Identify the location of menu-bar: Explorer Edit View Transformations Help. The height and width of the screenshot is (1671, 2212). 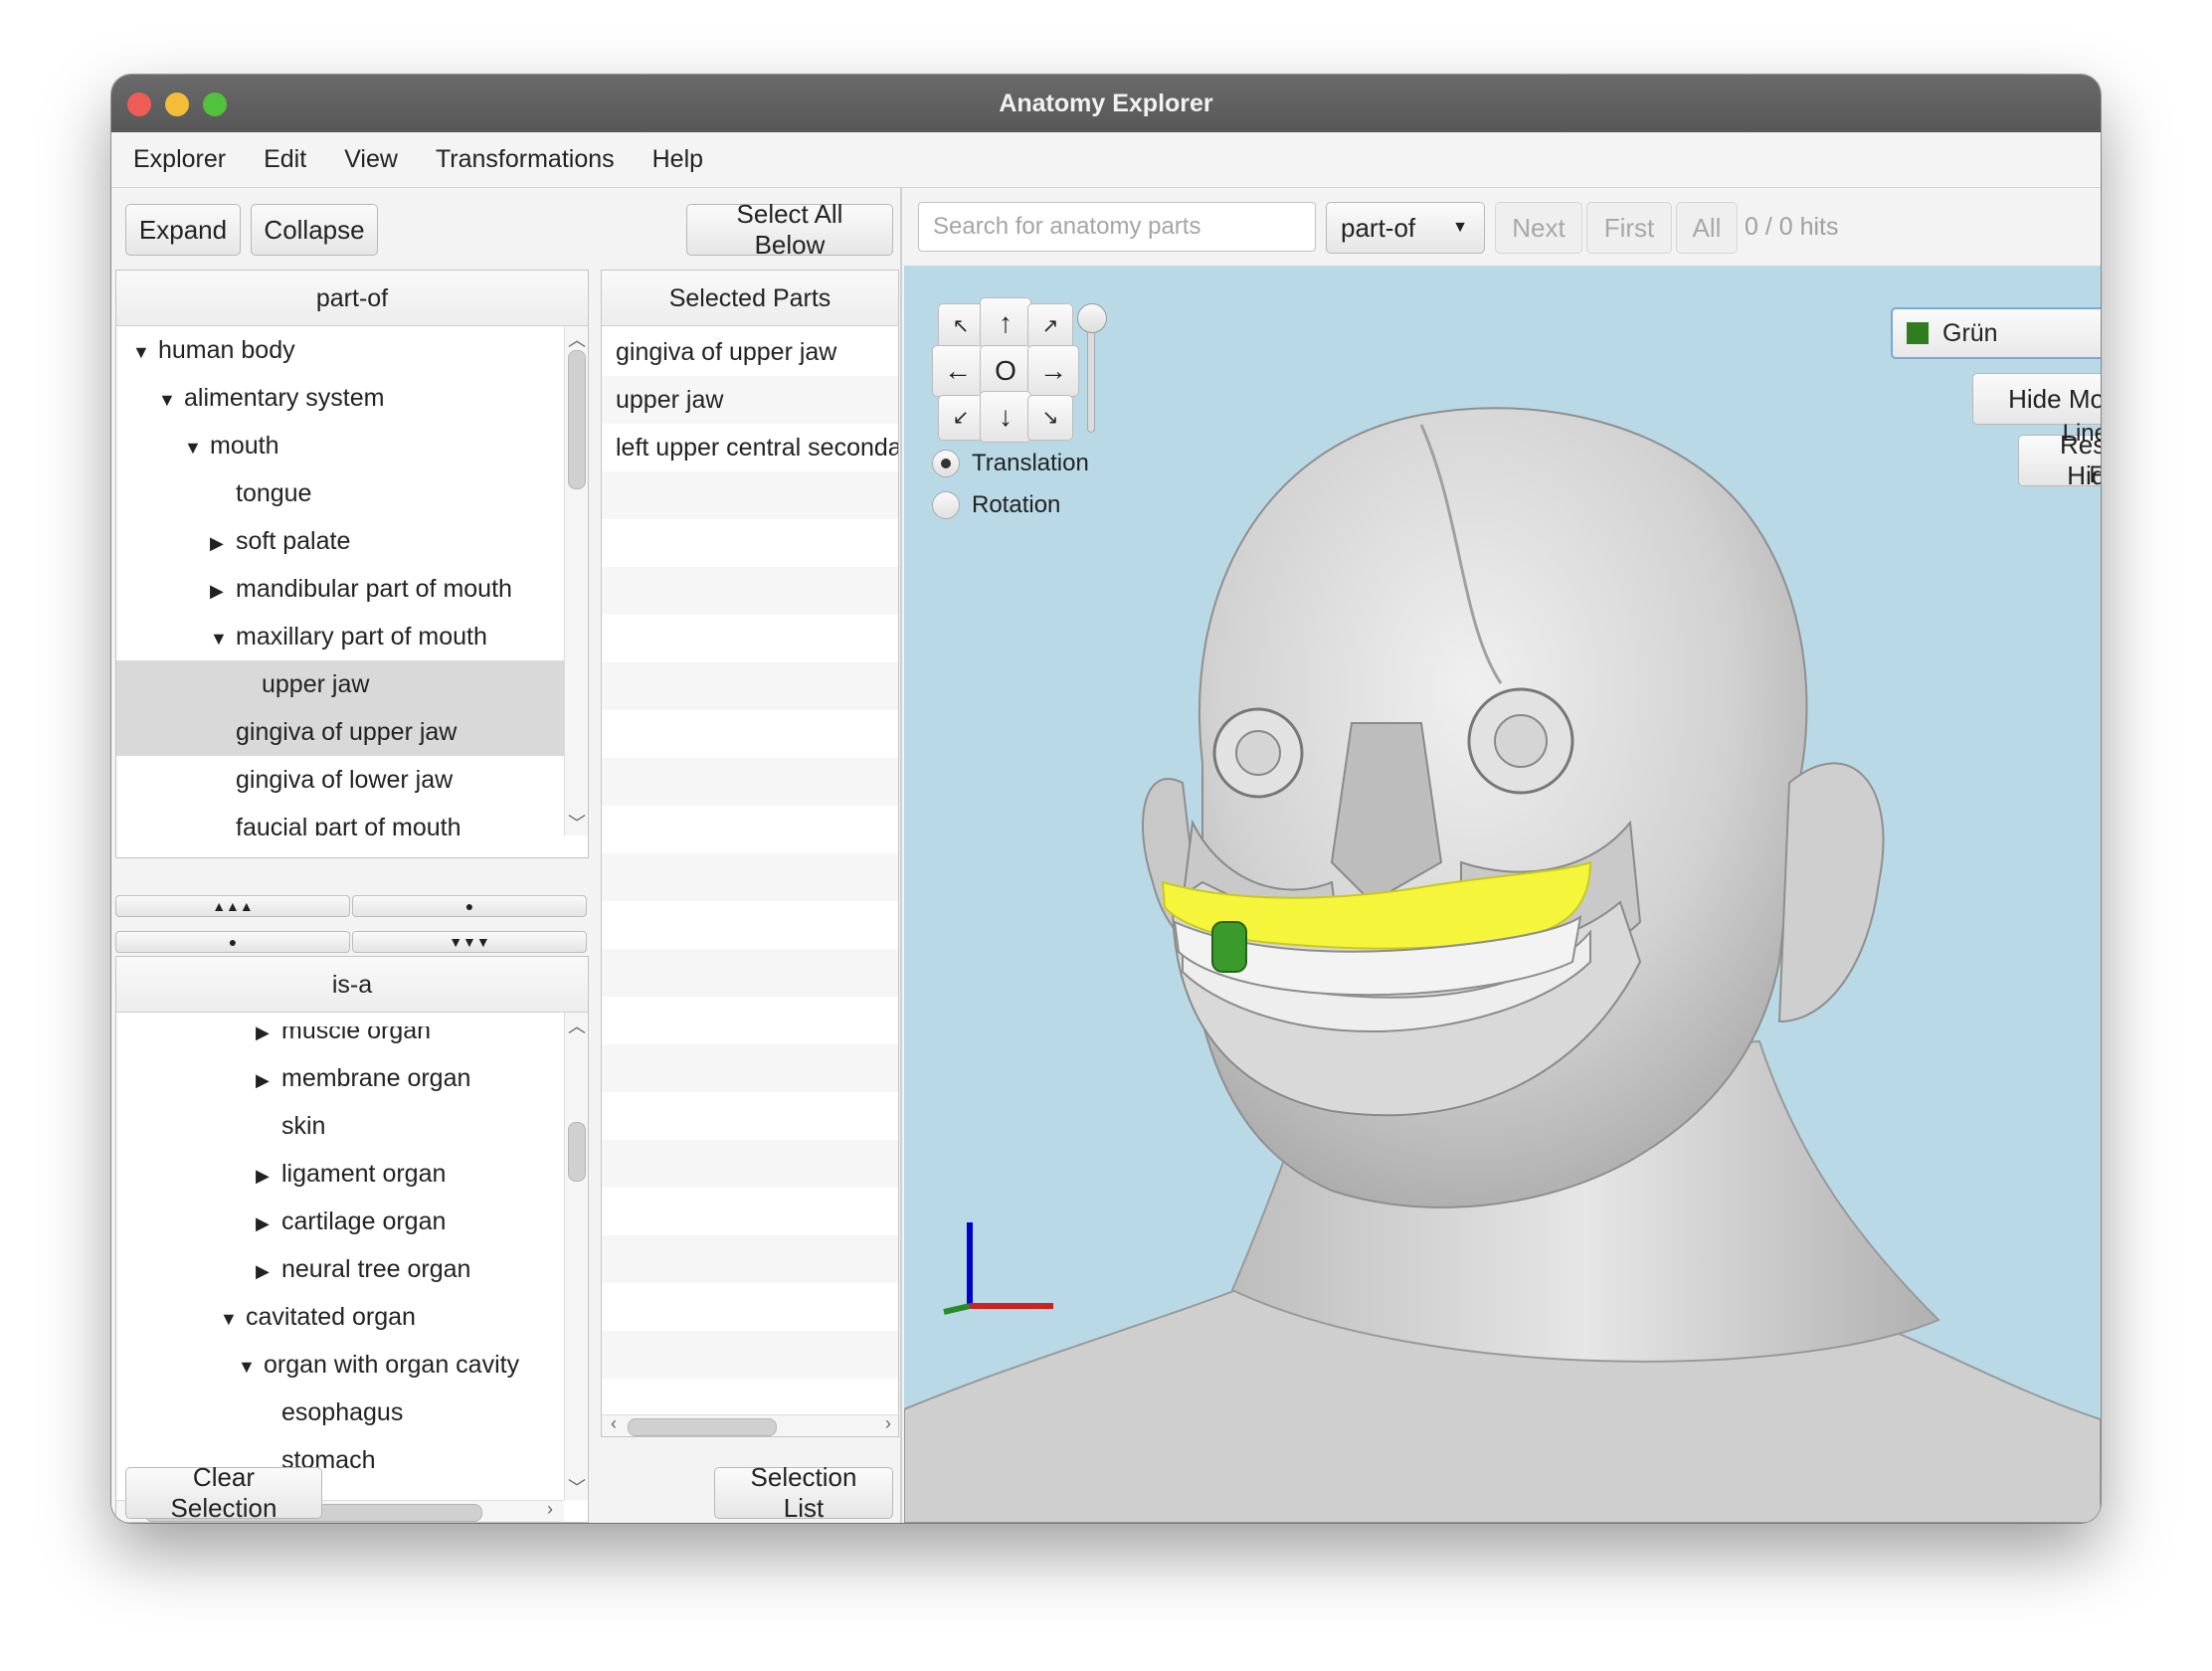
(1106, 160).